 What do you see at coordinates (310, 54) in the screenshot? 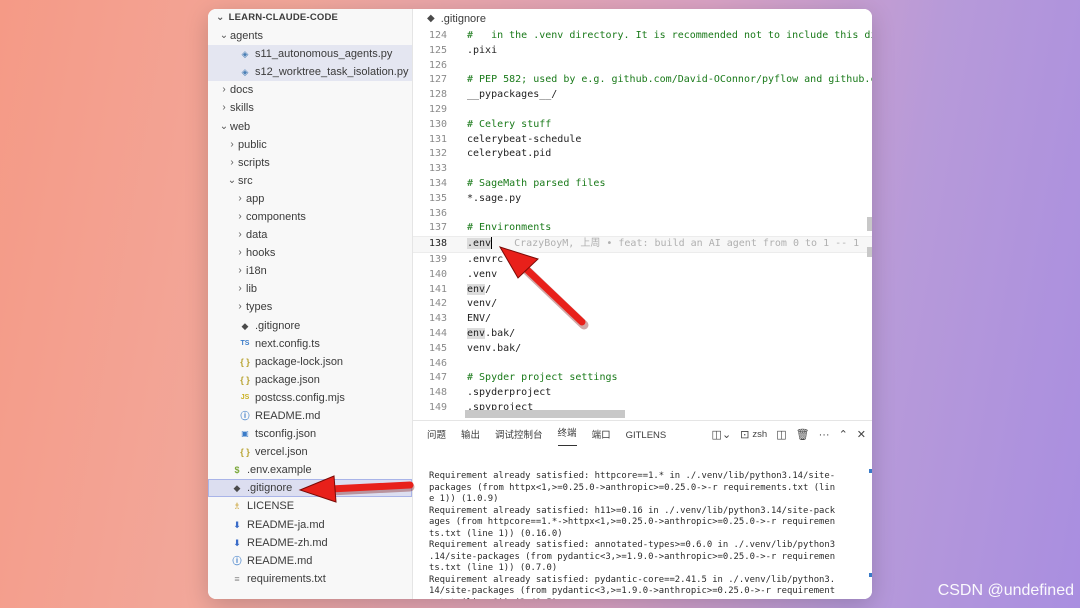
I see `tree-file: ◈ s11_autonomous_agents.py` at bounding box center [310, 54].